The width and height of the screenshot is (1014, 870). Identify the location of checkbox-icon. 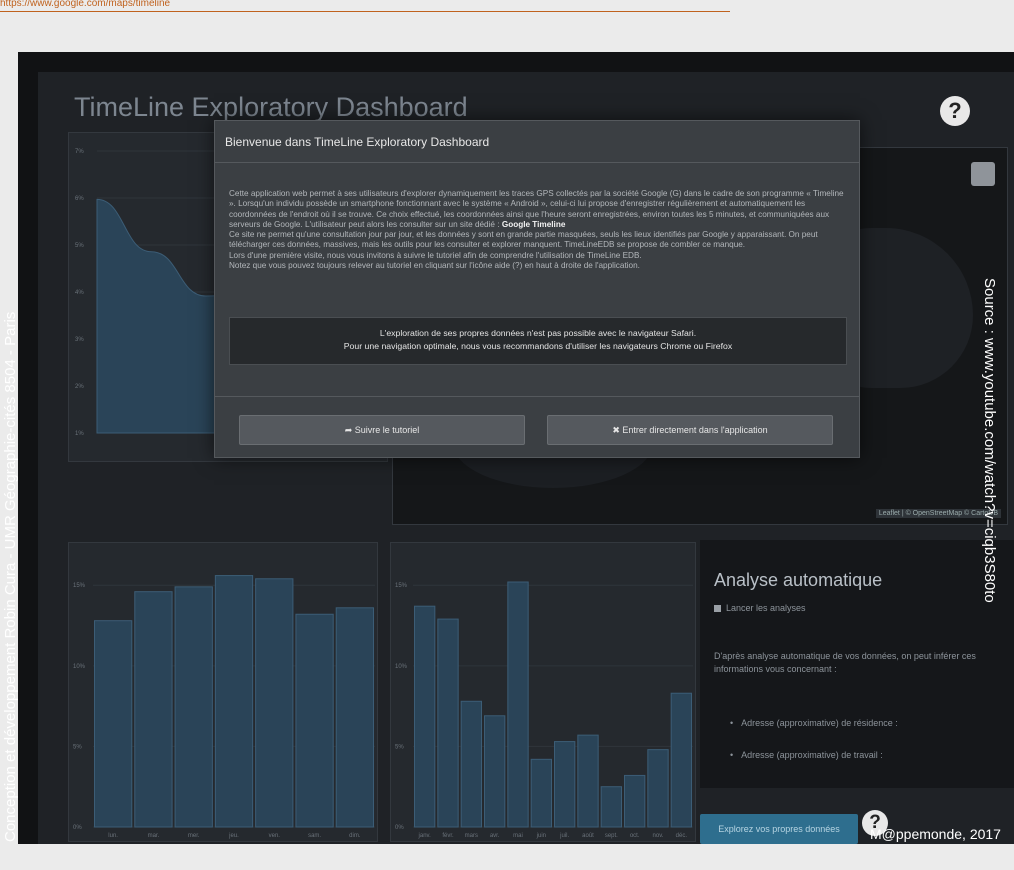
(717, 608).